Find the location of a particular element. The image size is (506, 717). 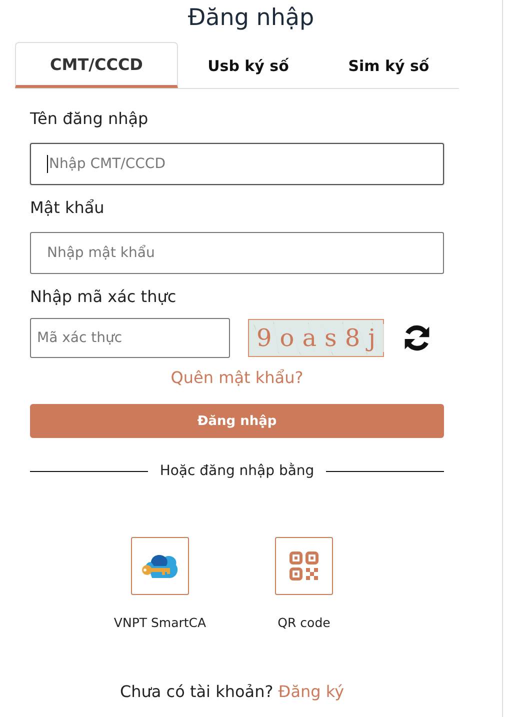

qr-code-icon is located at coordinates (304, 566).